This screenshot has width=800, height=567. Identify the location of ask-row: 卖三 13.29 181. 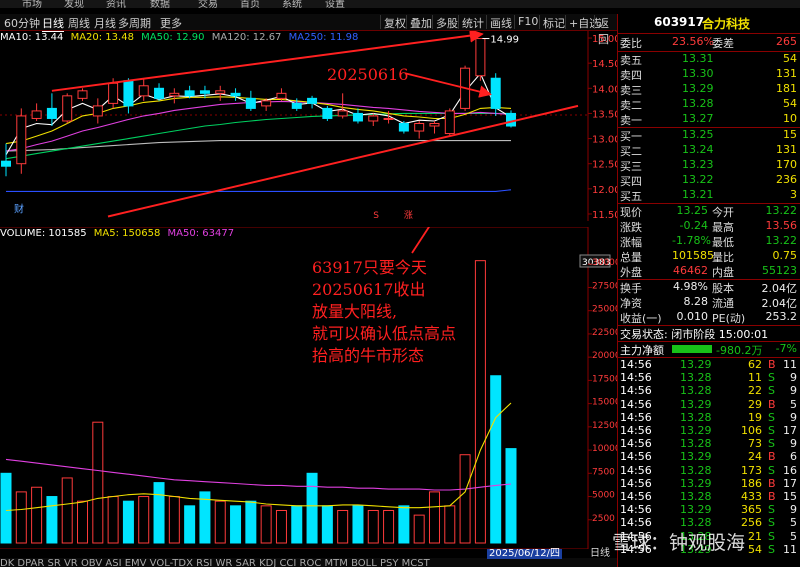
(709, 89).